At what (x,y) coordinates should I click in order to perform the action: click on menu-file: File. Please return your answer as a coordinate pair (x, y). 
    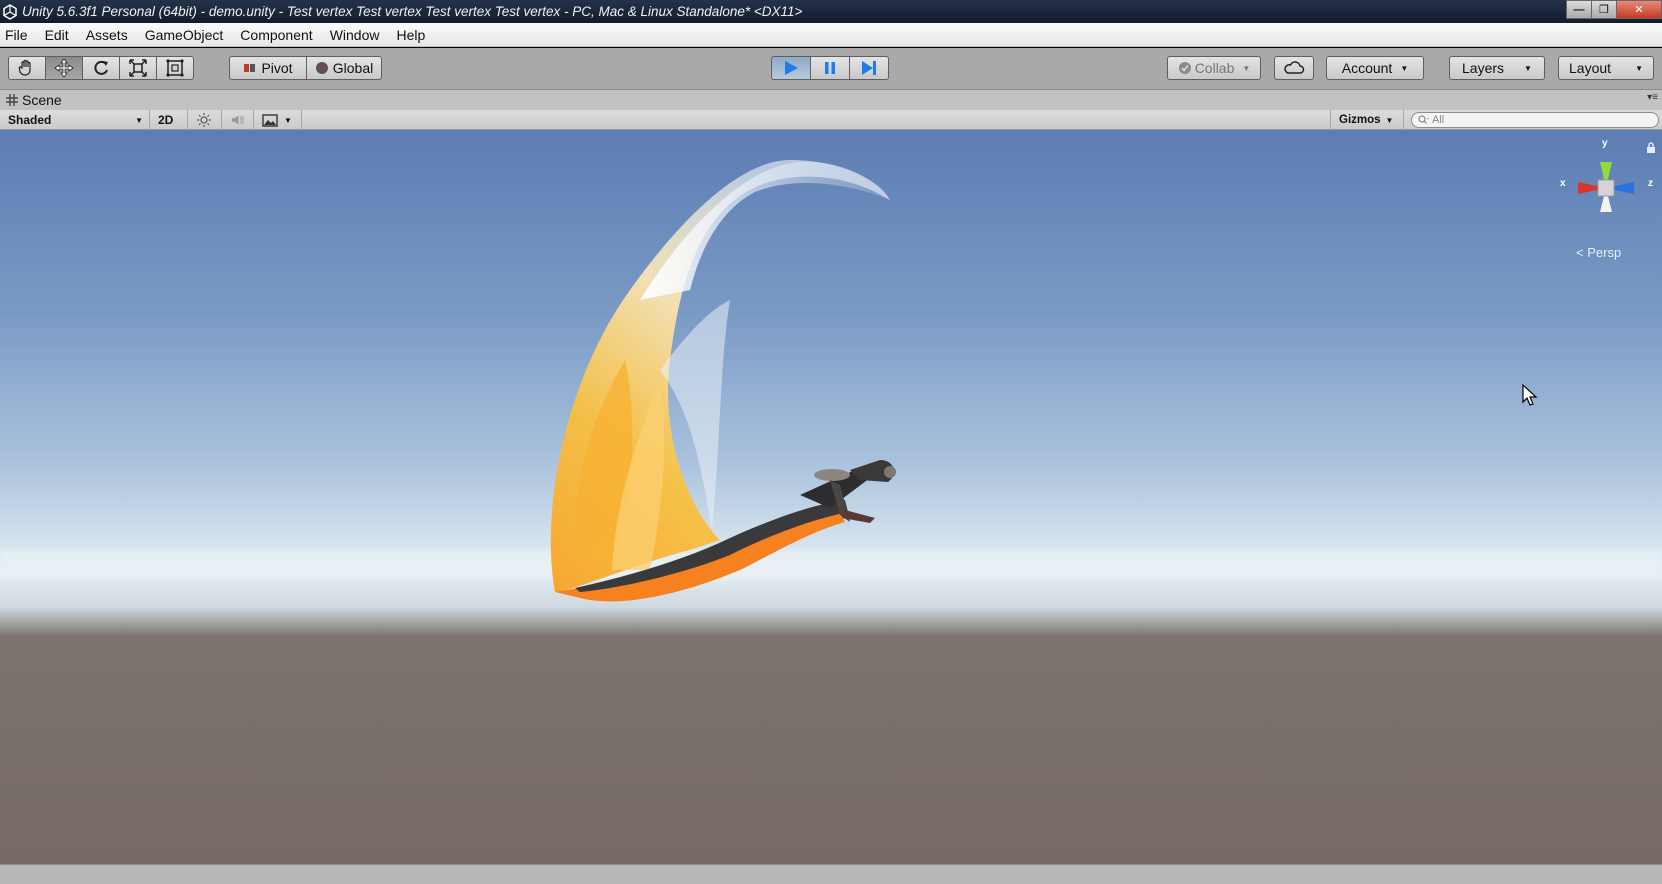
    Looking at the image, I should click on (16, 35).